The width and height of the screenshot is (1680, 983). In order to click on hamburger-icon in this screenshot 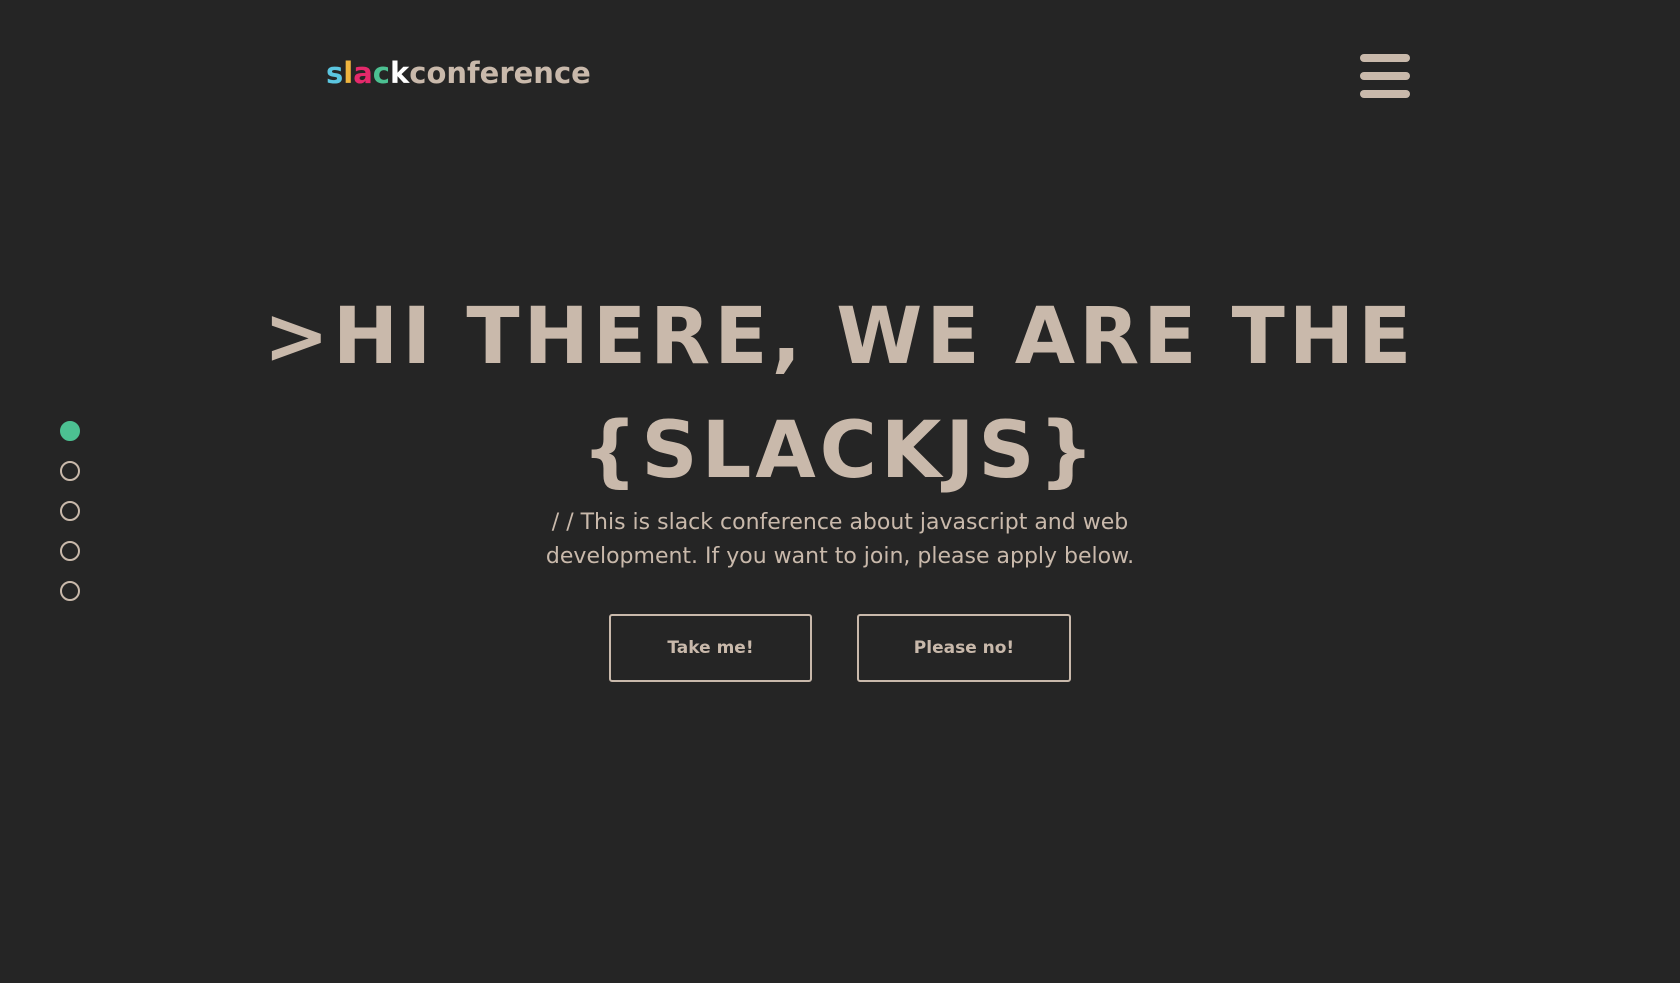, I will do `click(1385, 77)`.